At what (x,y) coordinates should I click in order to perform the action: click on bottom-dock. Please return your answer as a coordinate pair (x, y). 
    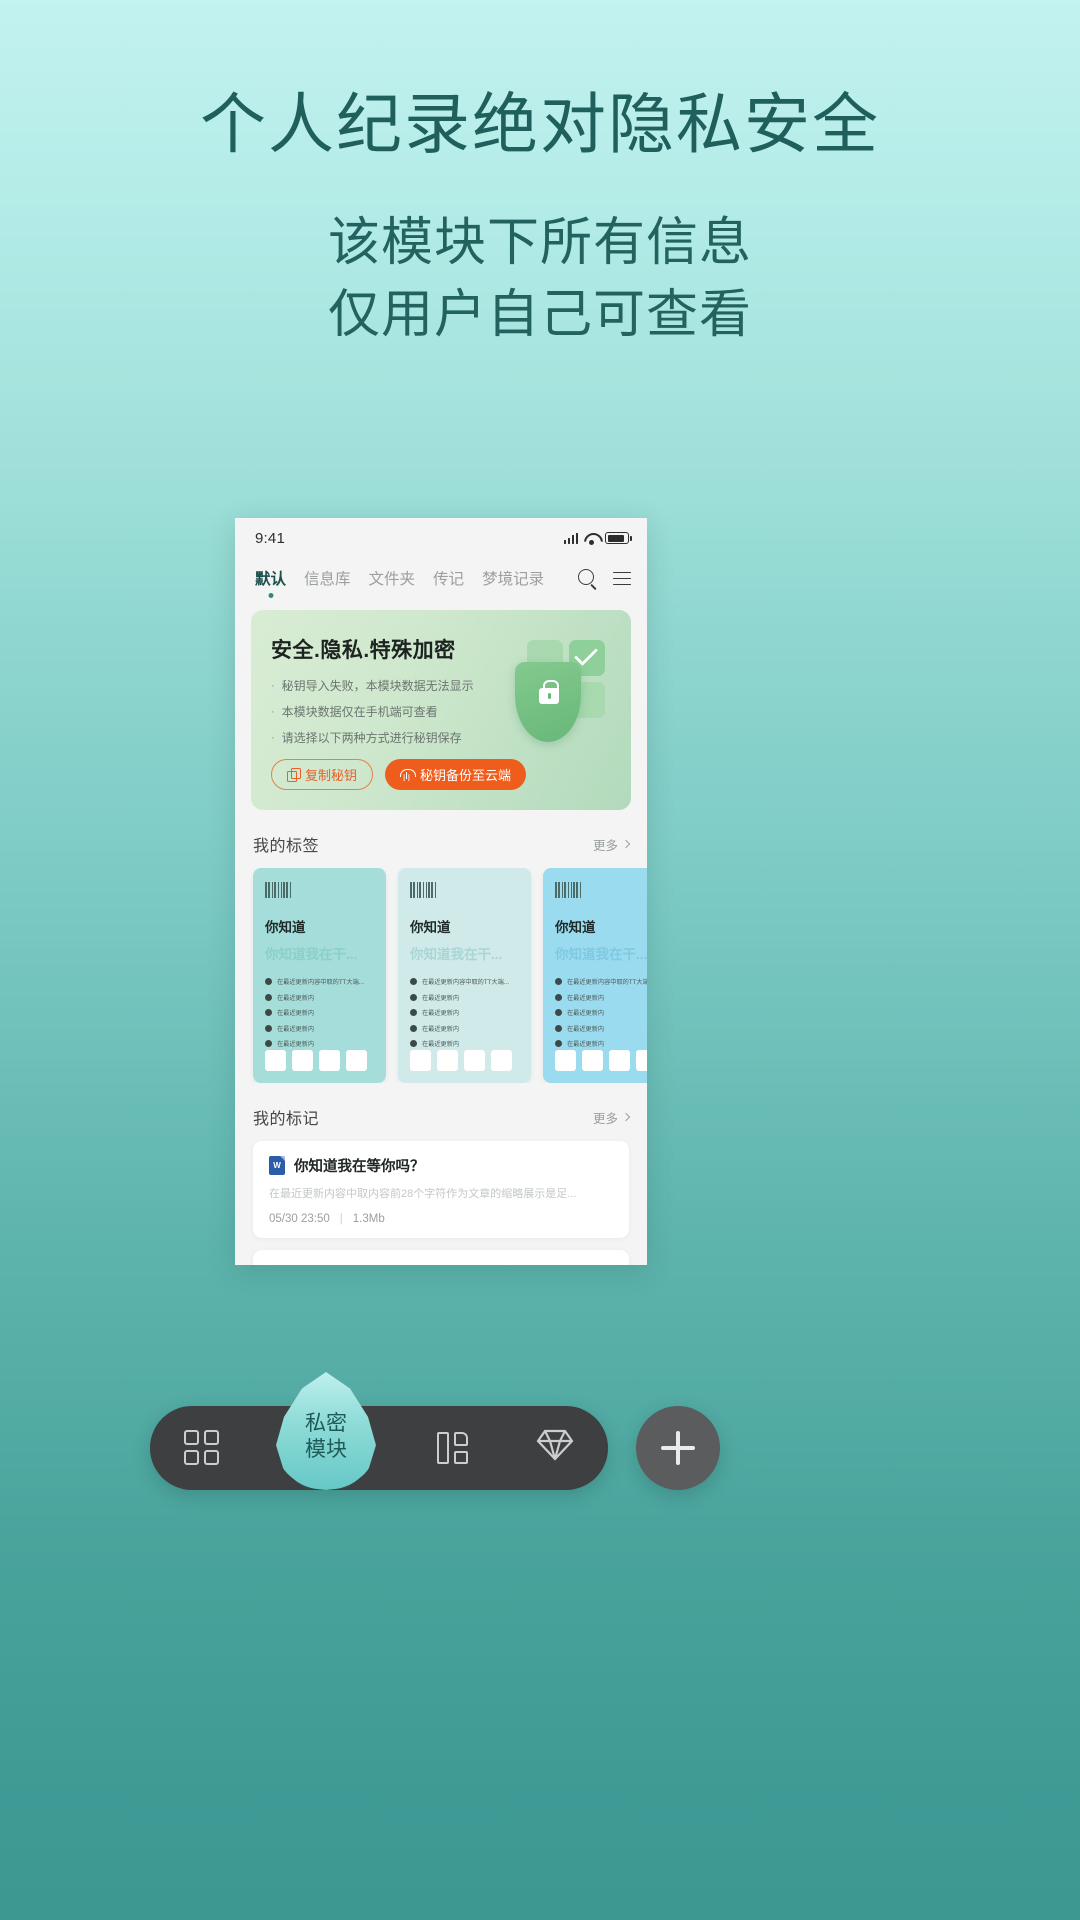
    Looking at the image, I should click on (379, 1448).